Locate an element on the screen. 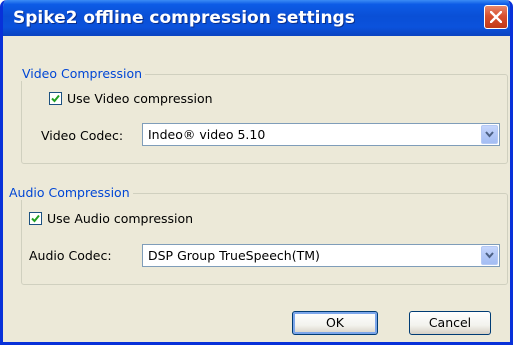 The width and height of the screenshot is (513, 345). ok-button: OK is located at coordinates (335, 323).